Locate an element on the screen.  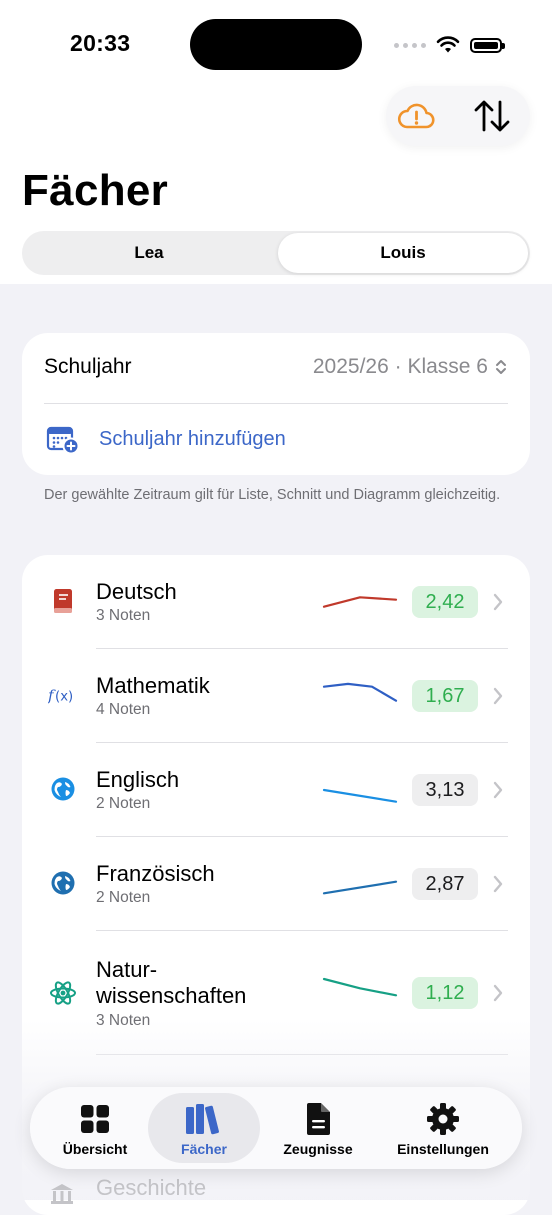
signal-icon is located at coordinates (410, 45).